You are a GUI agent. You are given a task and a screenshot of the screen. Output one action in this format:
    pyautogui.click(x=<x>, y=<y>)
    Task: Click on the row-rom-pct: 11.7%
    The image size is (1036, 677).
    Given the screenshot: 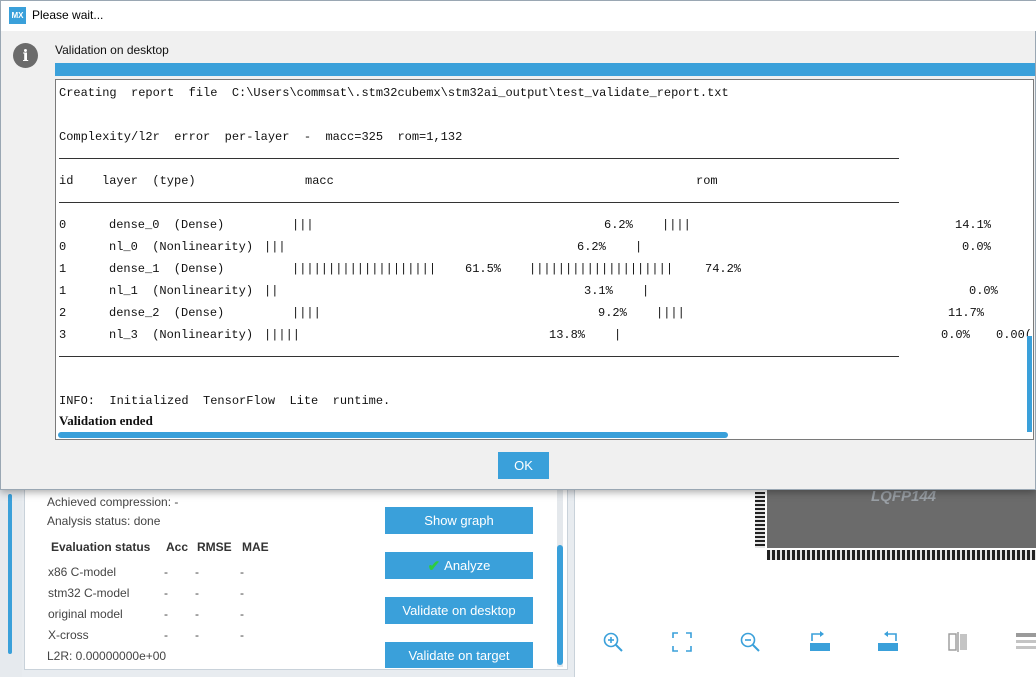 What is the action you would take?
    pyautogui.click(x=966, y=313)
    